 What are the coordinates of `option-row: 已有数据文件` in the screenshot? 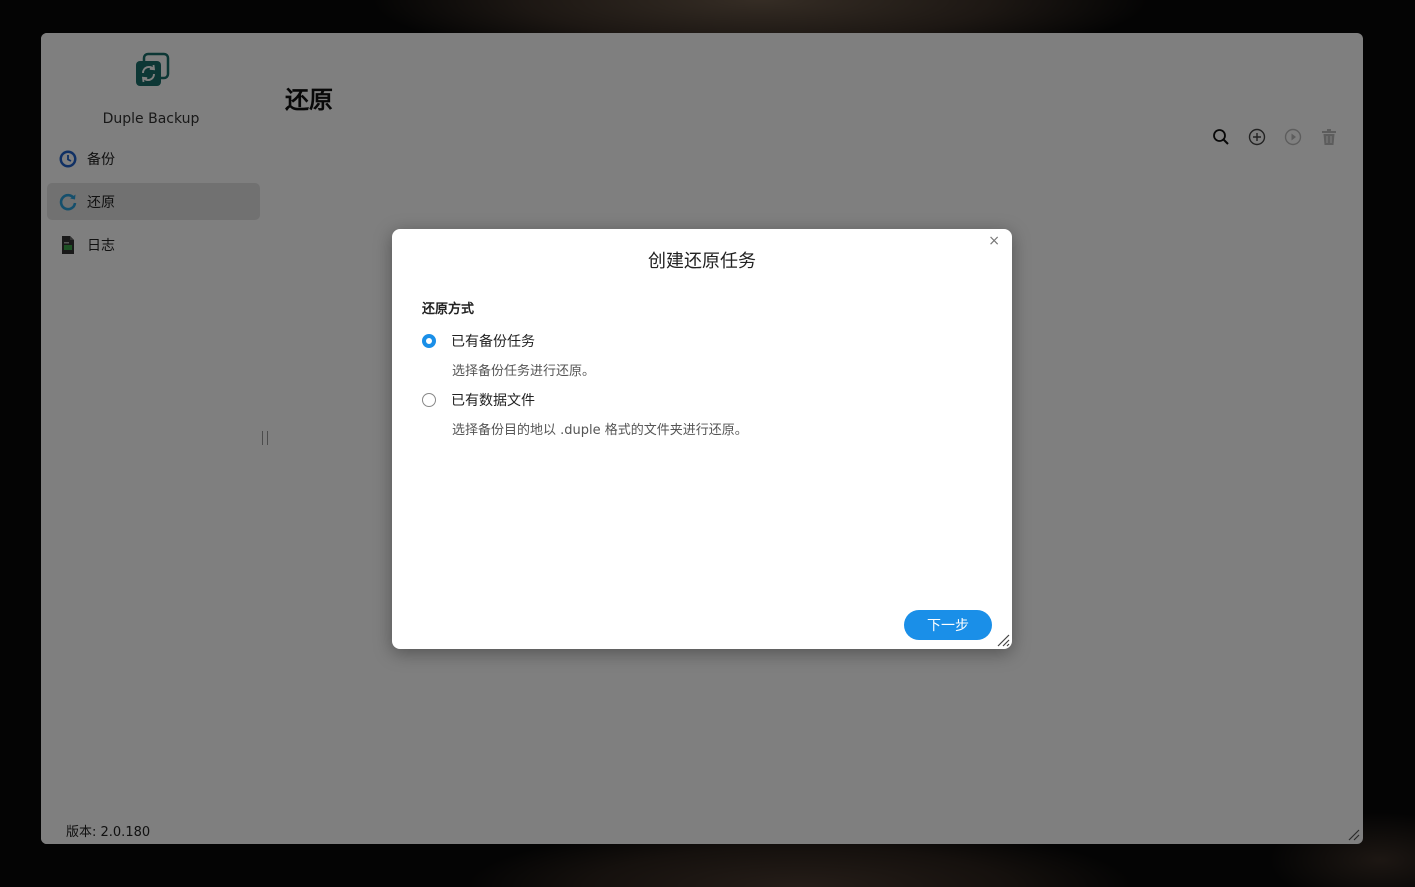 It's located at (702, 400).